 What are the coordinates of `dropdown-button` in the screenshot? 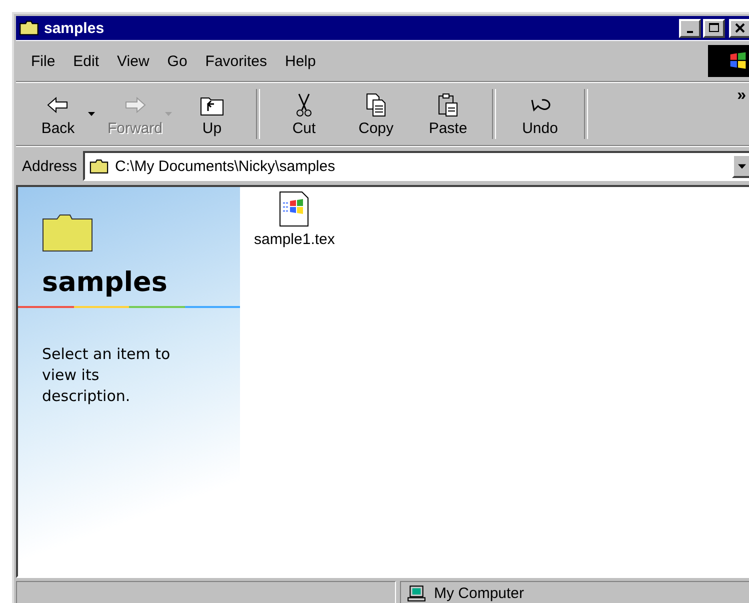 It's located at (740, 166).